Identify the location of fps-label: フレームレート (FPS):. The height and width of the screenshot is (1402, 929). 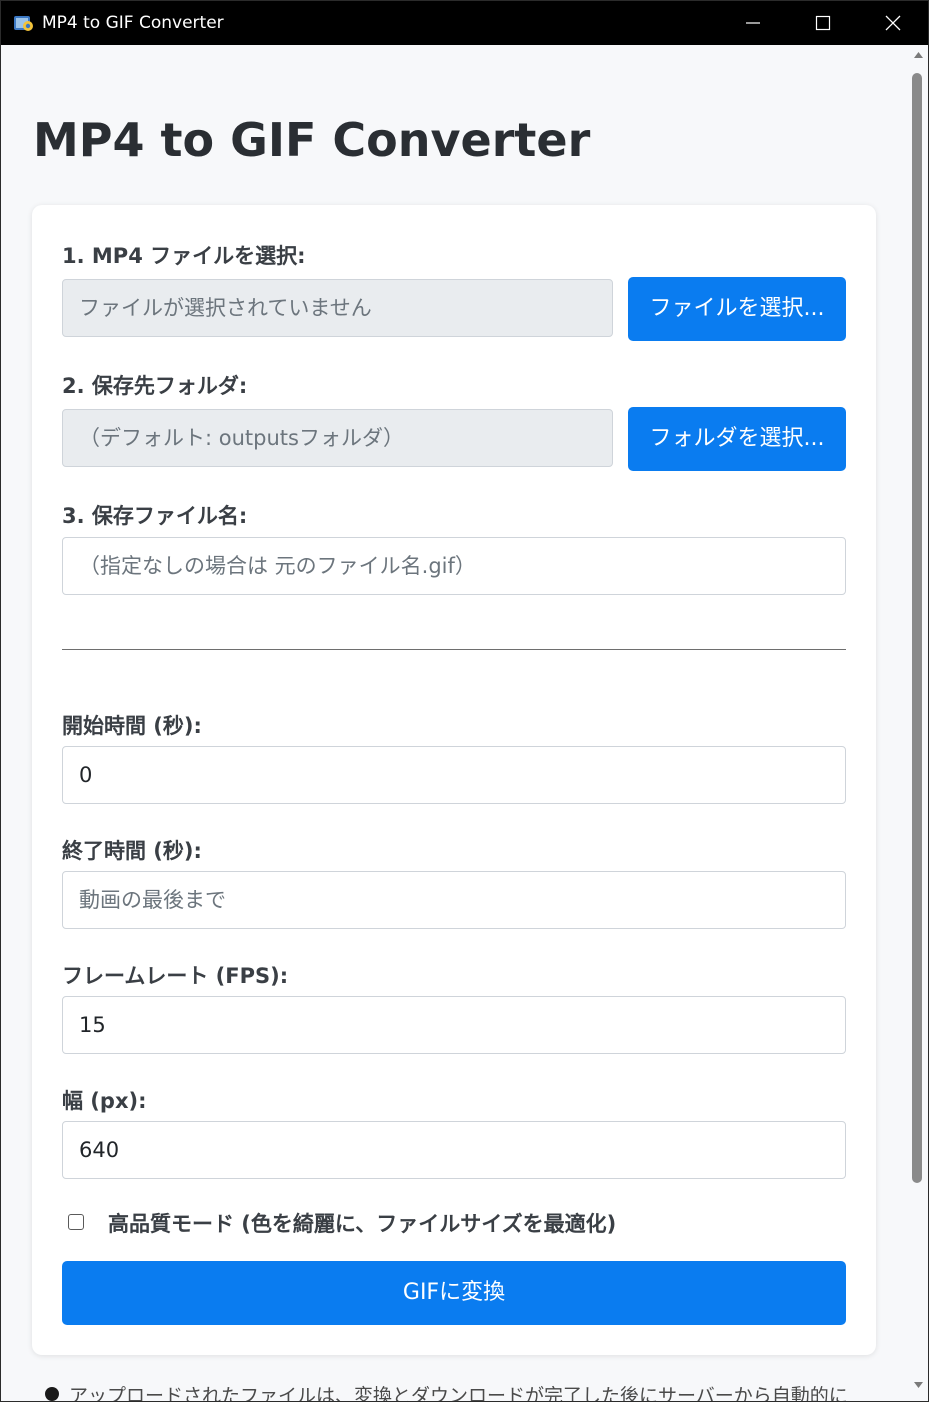
(175, 976).